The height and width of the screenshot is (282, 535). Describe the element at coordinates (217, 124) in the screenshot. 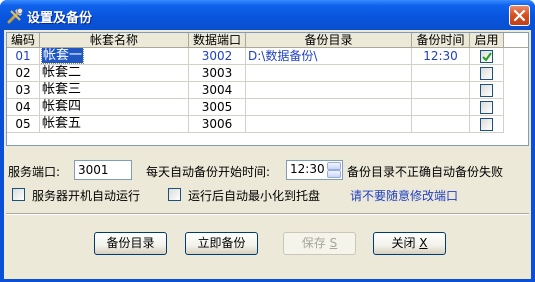

I see `cell-port: 3006` at that location.